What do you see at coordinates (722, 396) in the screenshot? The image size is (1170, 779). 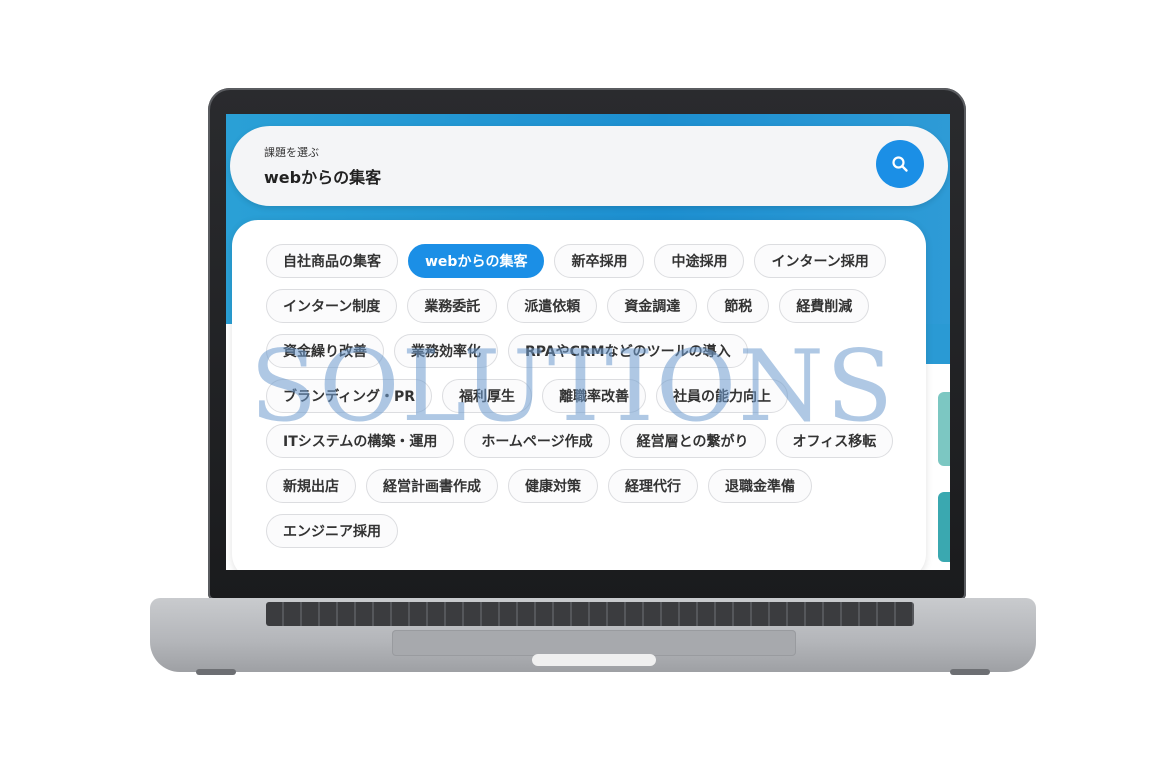 I see `issue-chip: 社員の能力向上` at bounding box center [722, 396].